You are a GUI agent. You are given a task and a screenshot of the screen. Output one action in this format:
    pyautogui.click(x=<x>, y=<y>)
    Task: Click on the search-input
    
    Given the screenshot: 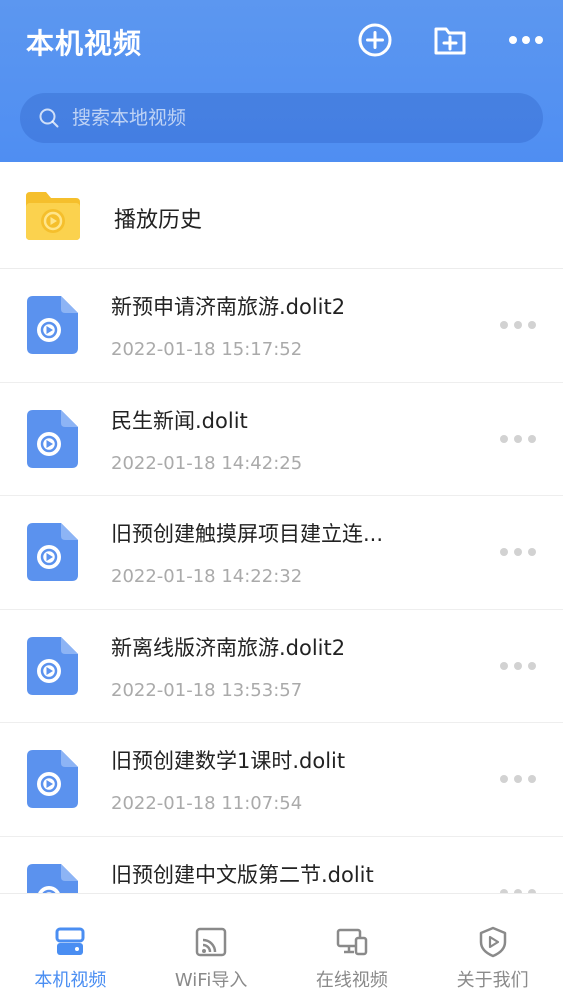 What is the action you would take?
    pyautogui.click(x=307, y=118)
    